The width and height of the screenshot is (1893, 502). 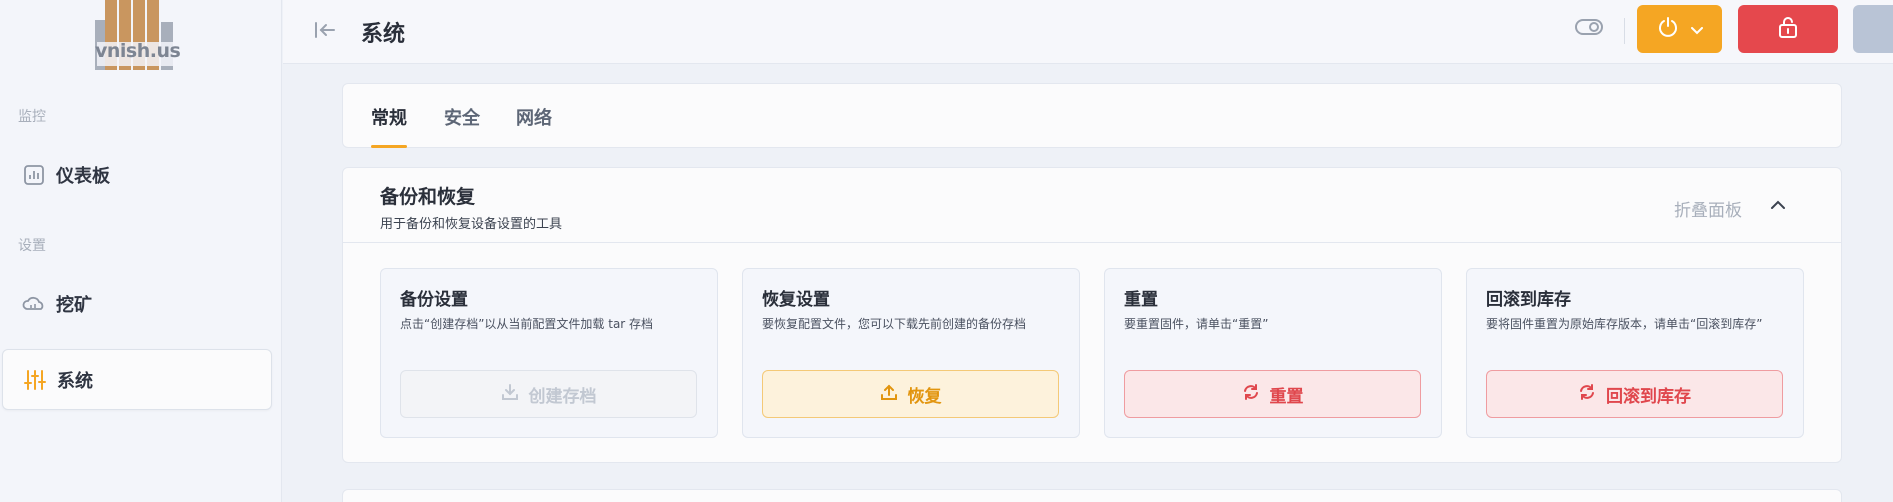 What do you see at coordinates (325, 30) in the screenshot?
I see `collapse-sidebar-icon` at bounding box center [325, 30].